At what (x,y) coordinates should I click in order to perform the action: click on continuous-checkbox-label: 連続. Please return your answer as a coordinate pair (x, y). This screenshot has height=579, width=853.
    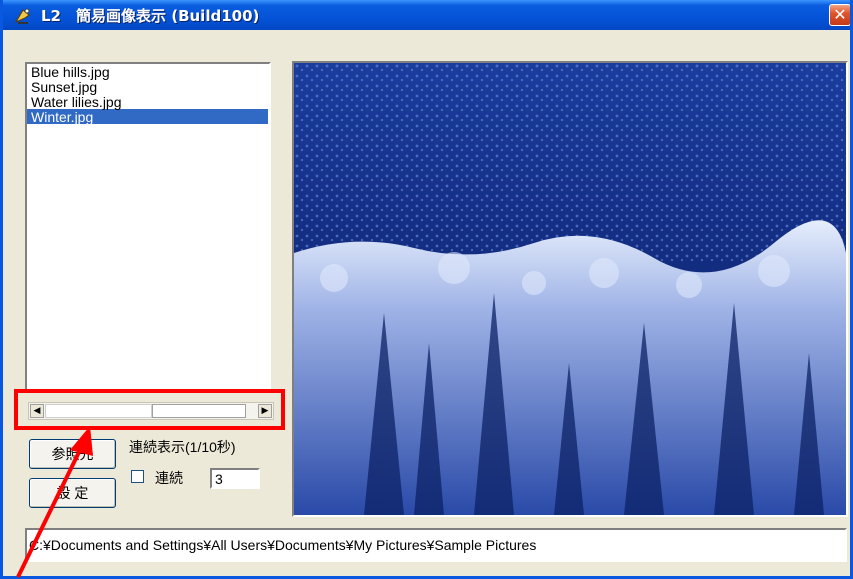
    Looking at the image, I should click on (169, 478).